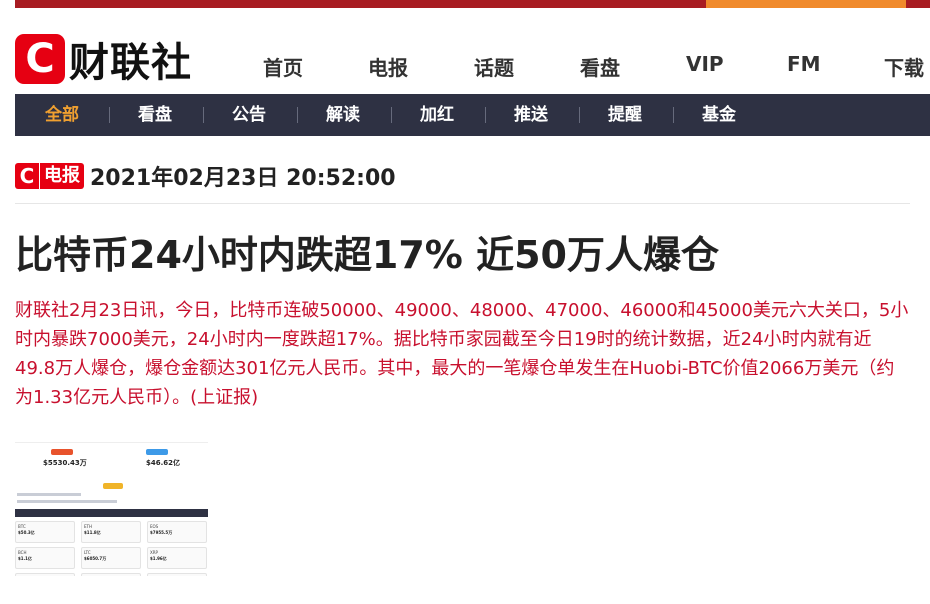  I want to click on thumb-stat-card: $46.62亿, so click(177, 464).